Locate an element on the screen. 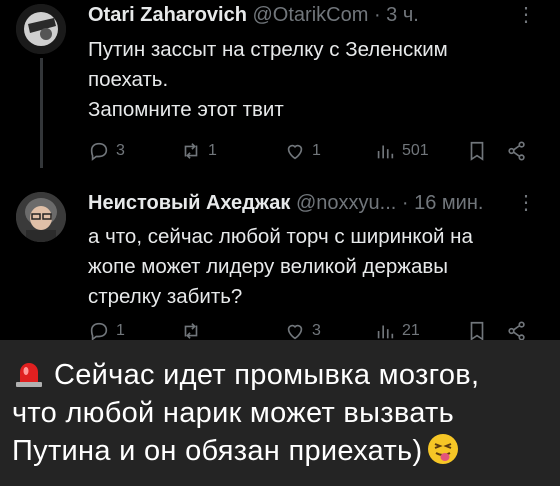 The image size is (560, 486). views-button: 21 is located at coordinates (397, 331).